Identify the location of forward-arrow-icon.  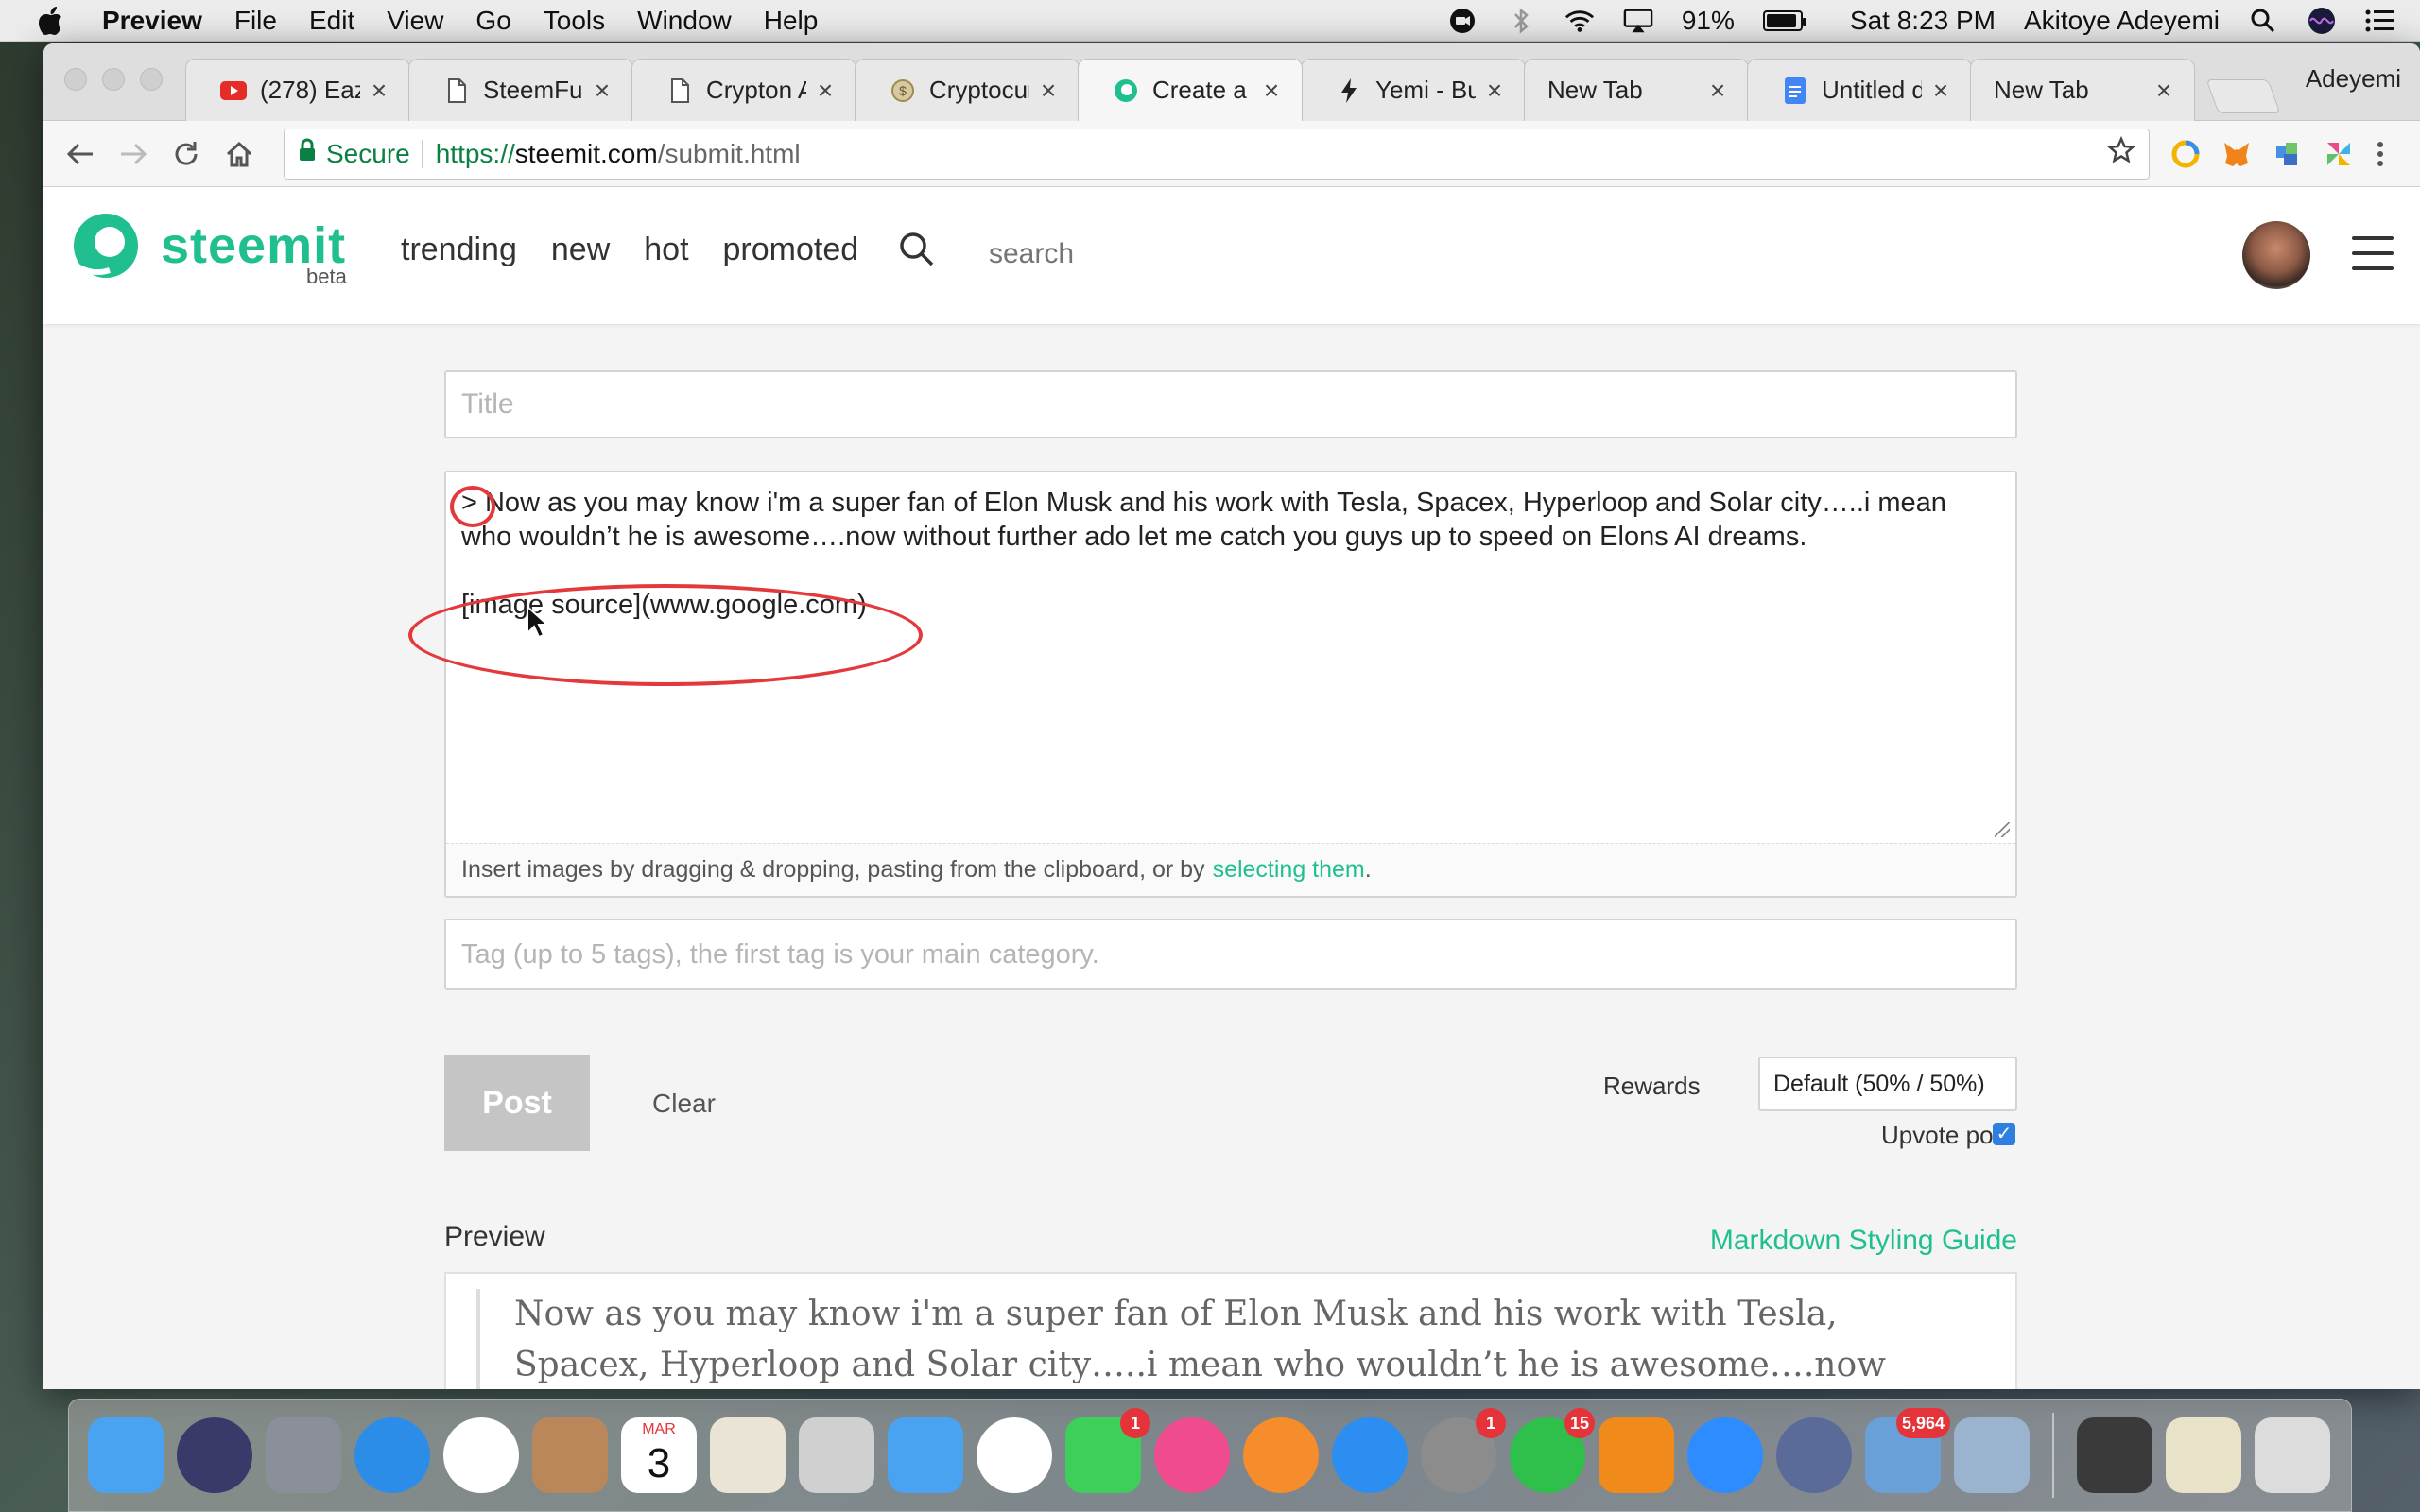
(133, 154).